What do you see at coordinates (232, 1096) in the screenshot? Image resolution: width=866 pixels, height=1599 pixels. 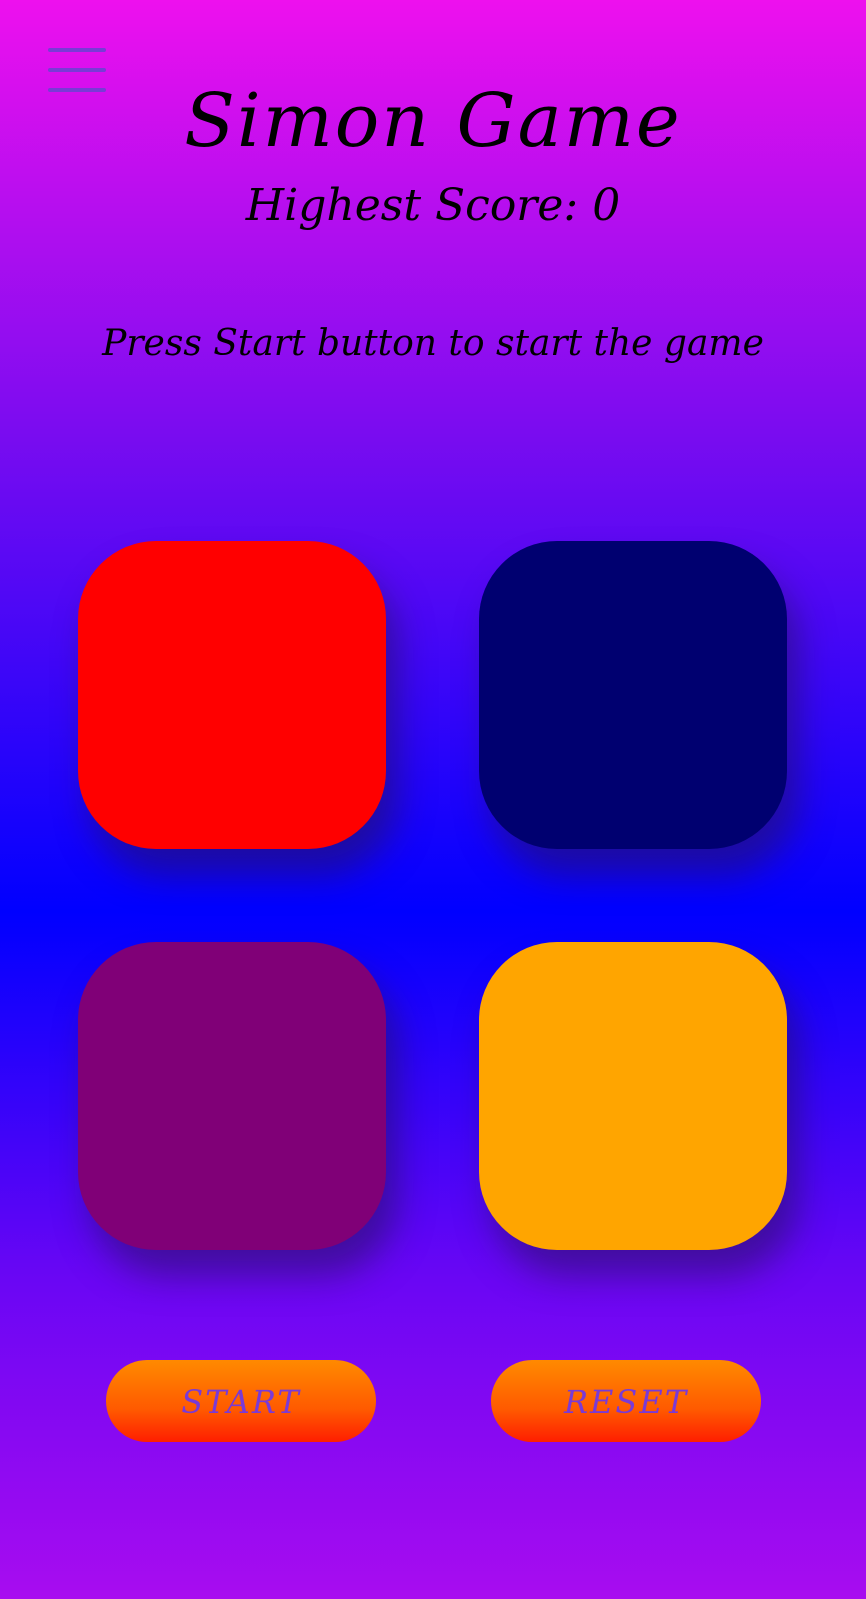 I see `purple-pad` at bounding box center [232, 1096].